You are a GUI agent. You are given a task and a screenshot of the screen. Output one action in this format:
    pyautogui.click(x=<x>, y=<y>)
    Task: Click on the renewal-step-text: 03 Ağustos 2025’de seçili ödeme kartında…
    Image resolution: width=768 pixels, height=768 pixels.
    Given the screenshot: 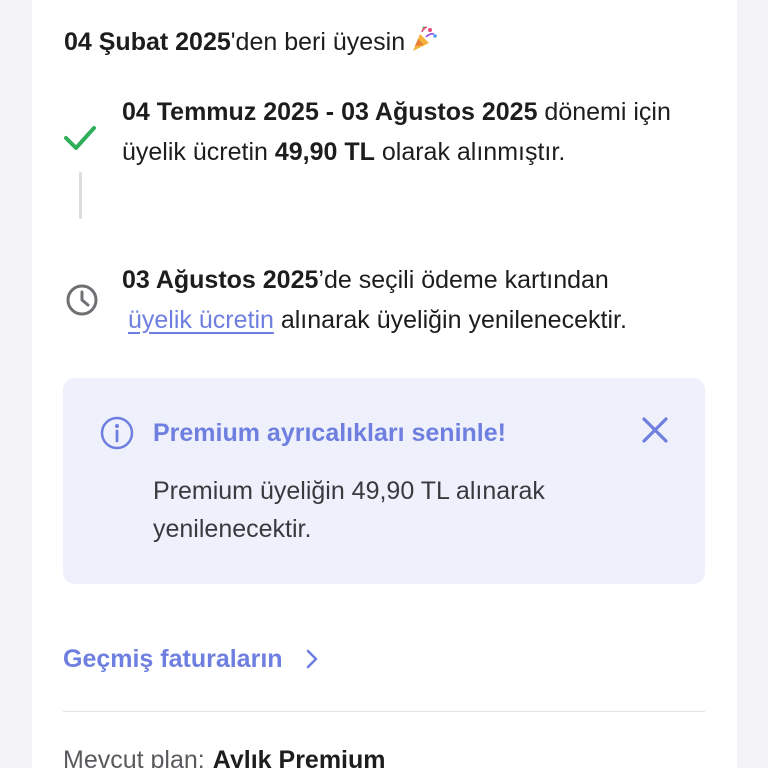 What is the action you would take?
    pyautogui.click(x=422, y=300)
    